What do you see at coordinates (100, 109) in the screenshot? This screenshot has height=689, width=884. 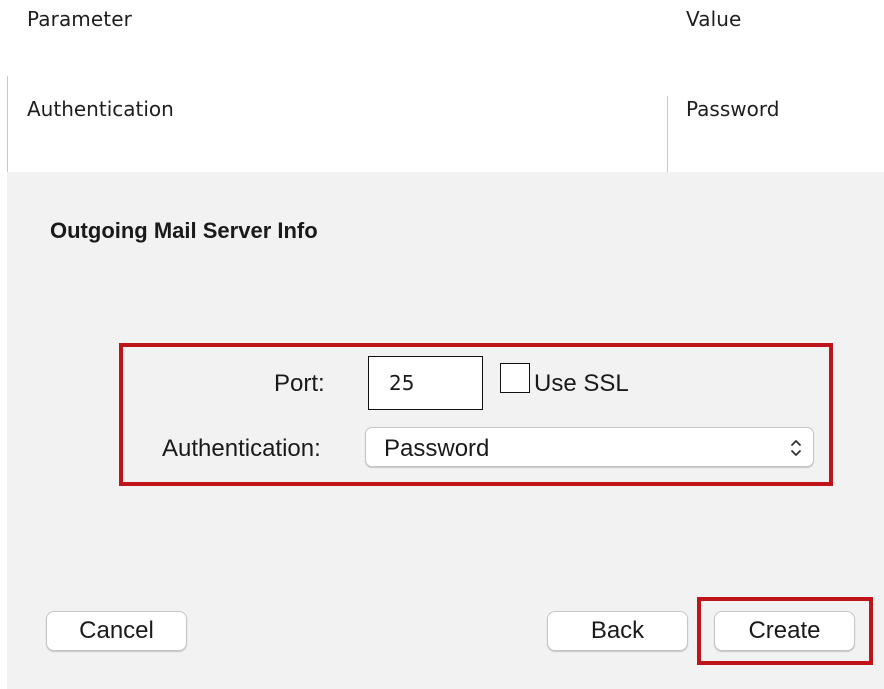 I see `table-cell-parameter: Authentication` at bounding box center [100, 109].